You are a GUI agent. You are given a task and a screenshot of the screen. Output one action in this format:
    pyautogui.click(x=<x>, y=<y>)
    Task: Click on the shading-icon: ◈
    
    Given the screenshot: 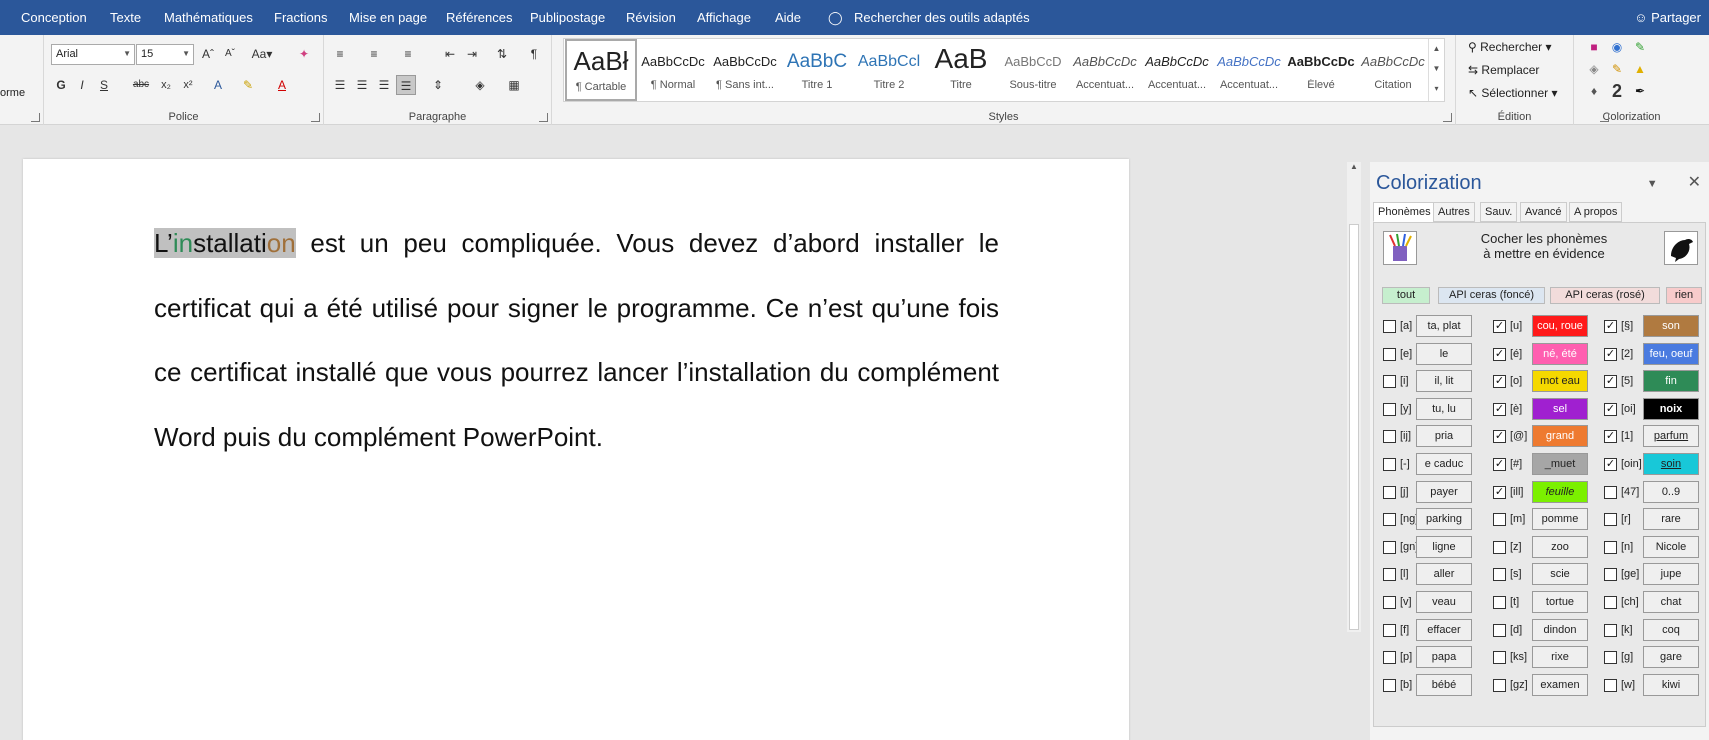 What is the action you would take?
    pyautogui.click(x=480, y=85)
    